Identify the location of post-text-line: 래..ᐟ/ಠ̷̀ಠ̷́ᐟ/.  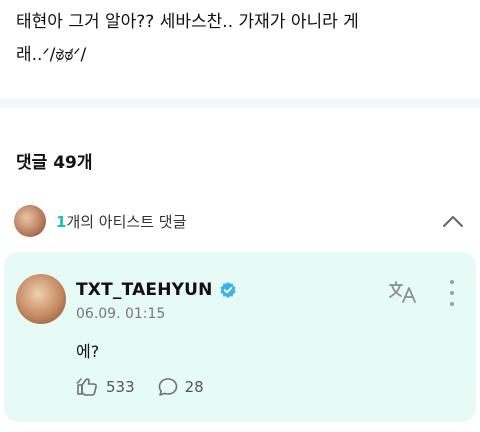
(51, 55).